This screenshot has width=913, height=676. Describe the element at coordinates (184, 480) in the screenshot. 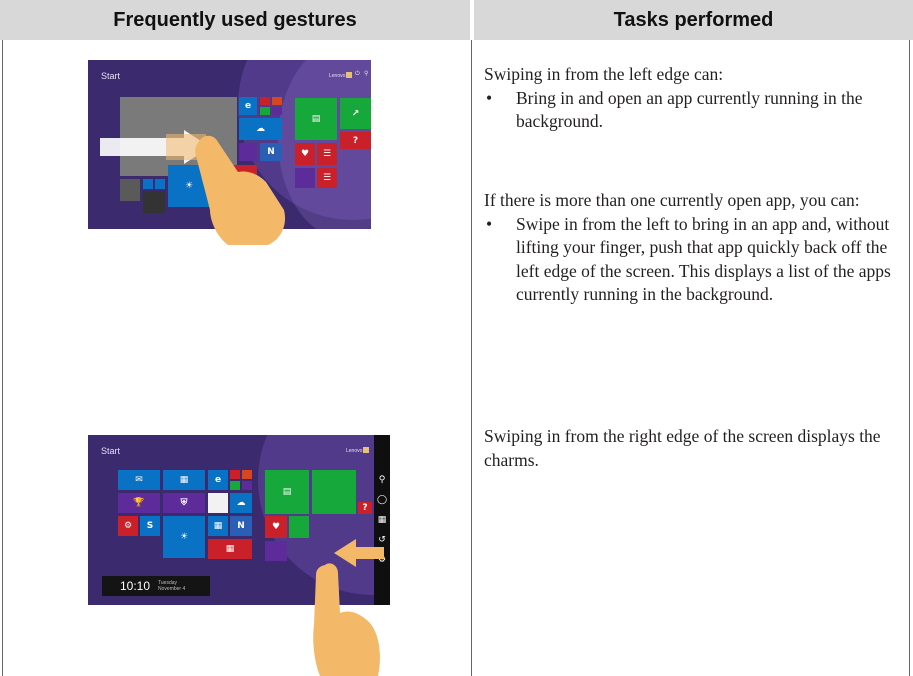

I see `calendar-tile: ▦` at that location.